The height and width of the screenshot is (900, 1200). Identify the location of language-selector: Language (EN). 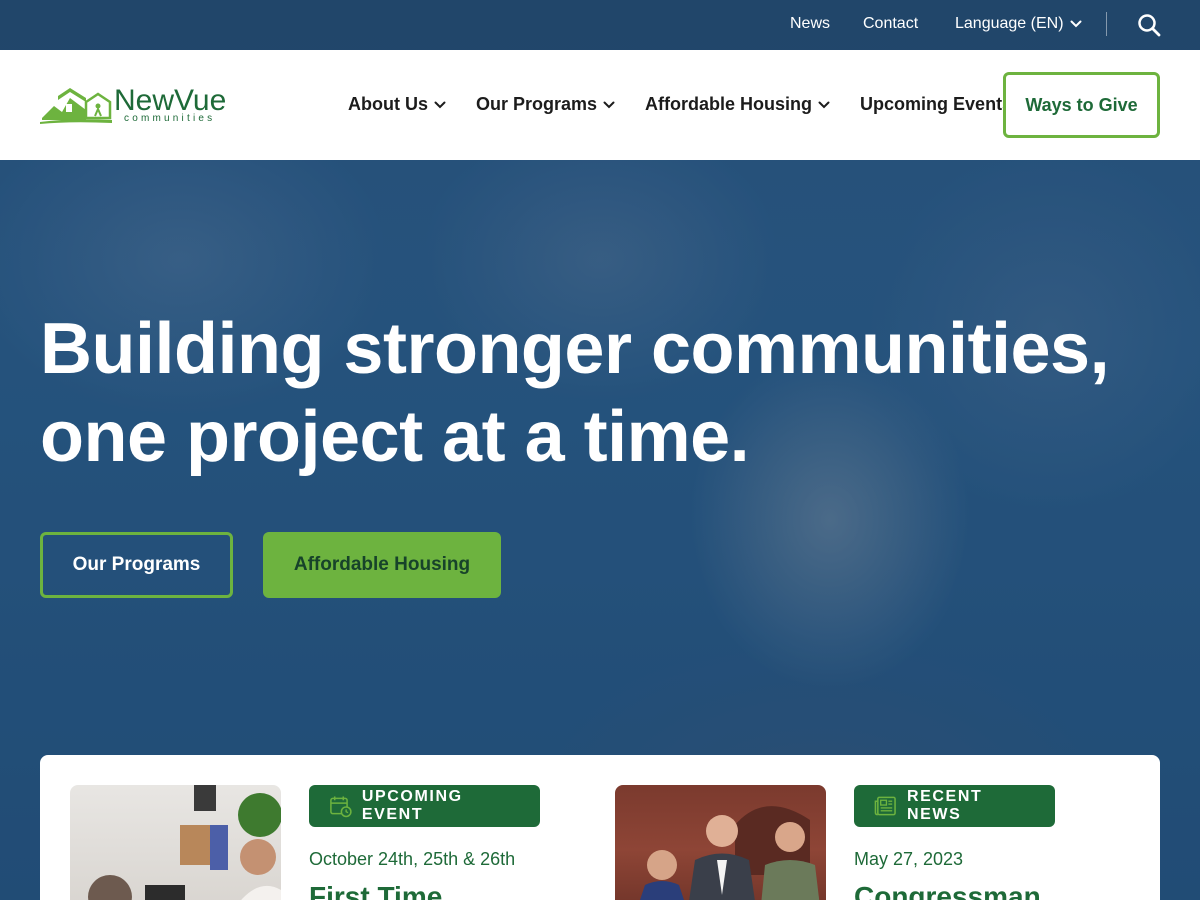
(1018, 24).